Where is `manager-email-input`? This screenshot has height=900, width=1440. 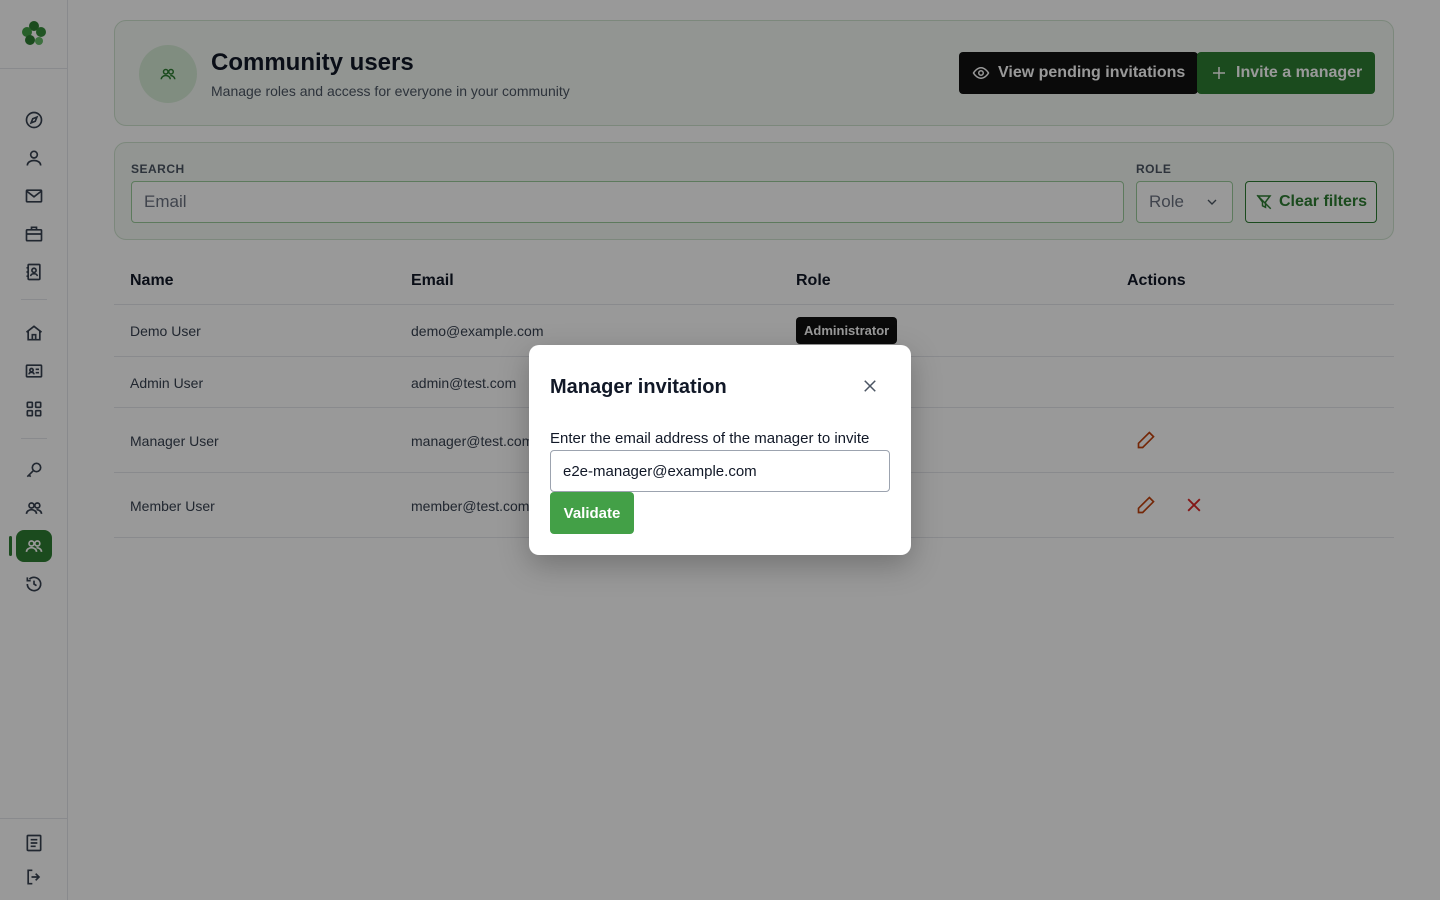 manager-email-input is located at coordinates (720, 471).